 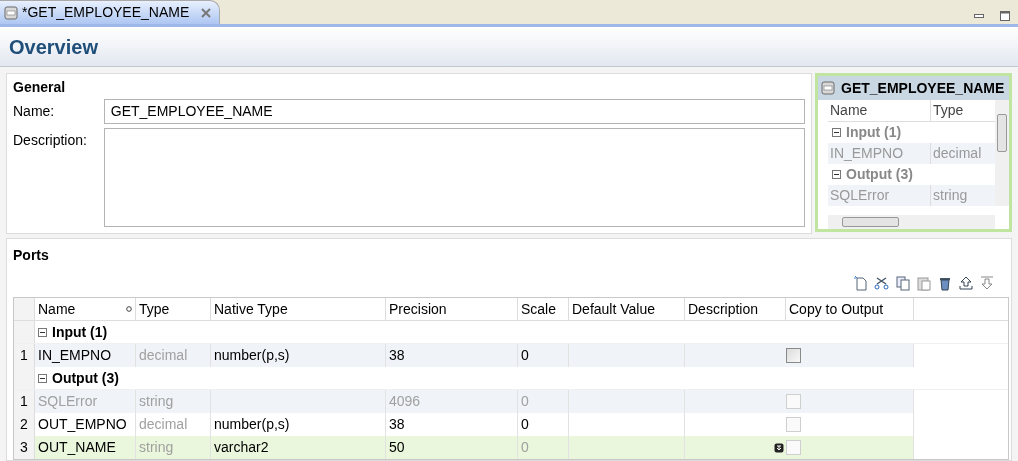 What do you see at coordinates (50, 140) in the screenshot?
I see `field-label: Description:` at bounding box center [50, 140].